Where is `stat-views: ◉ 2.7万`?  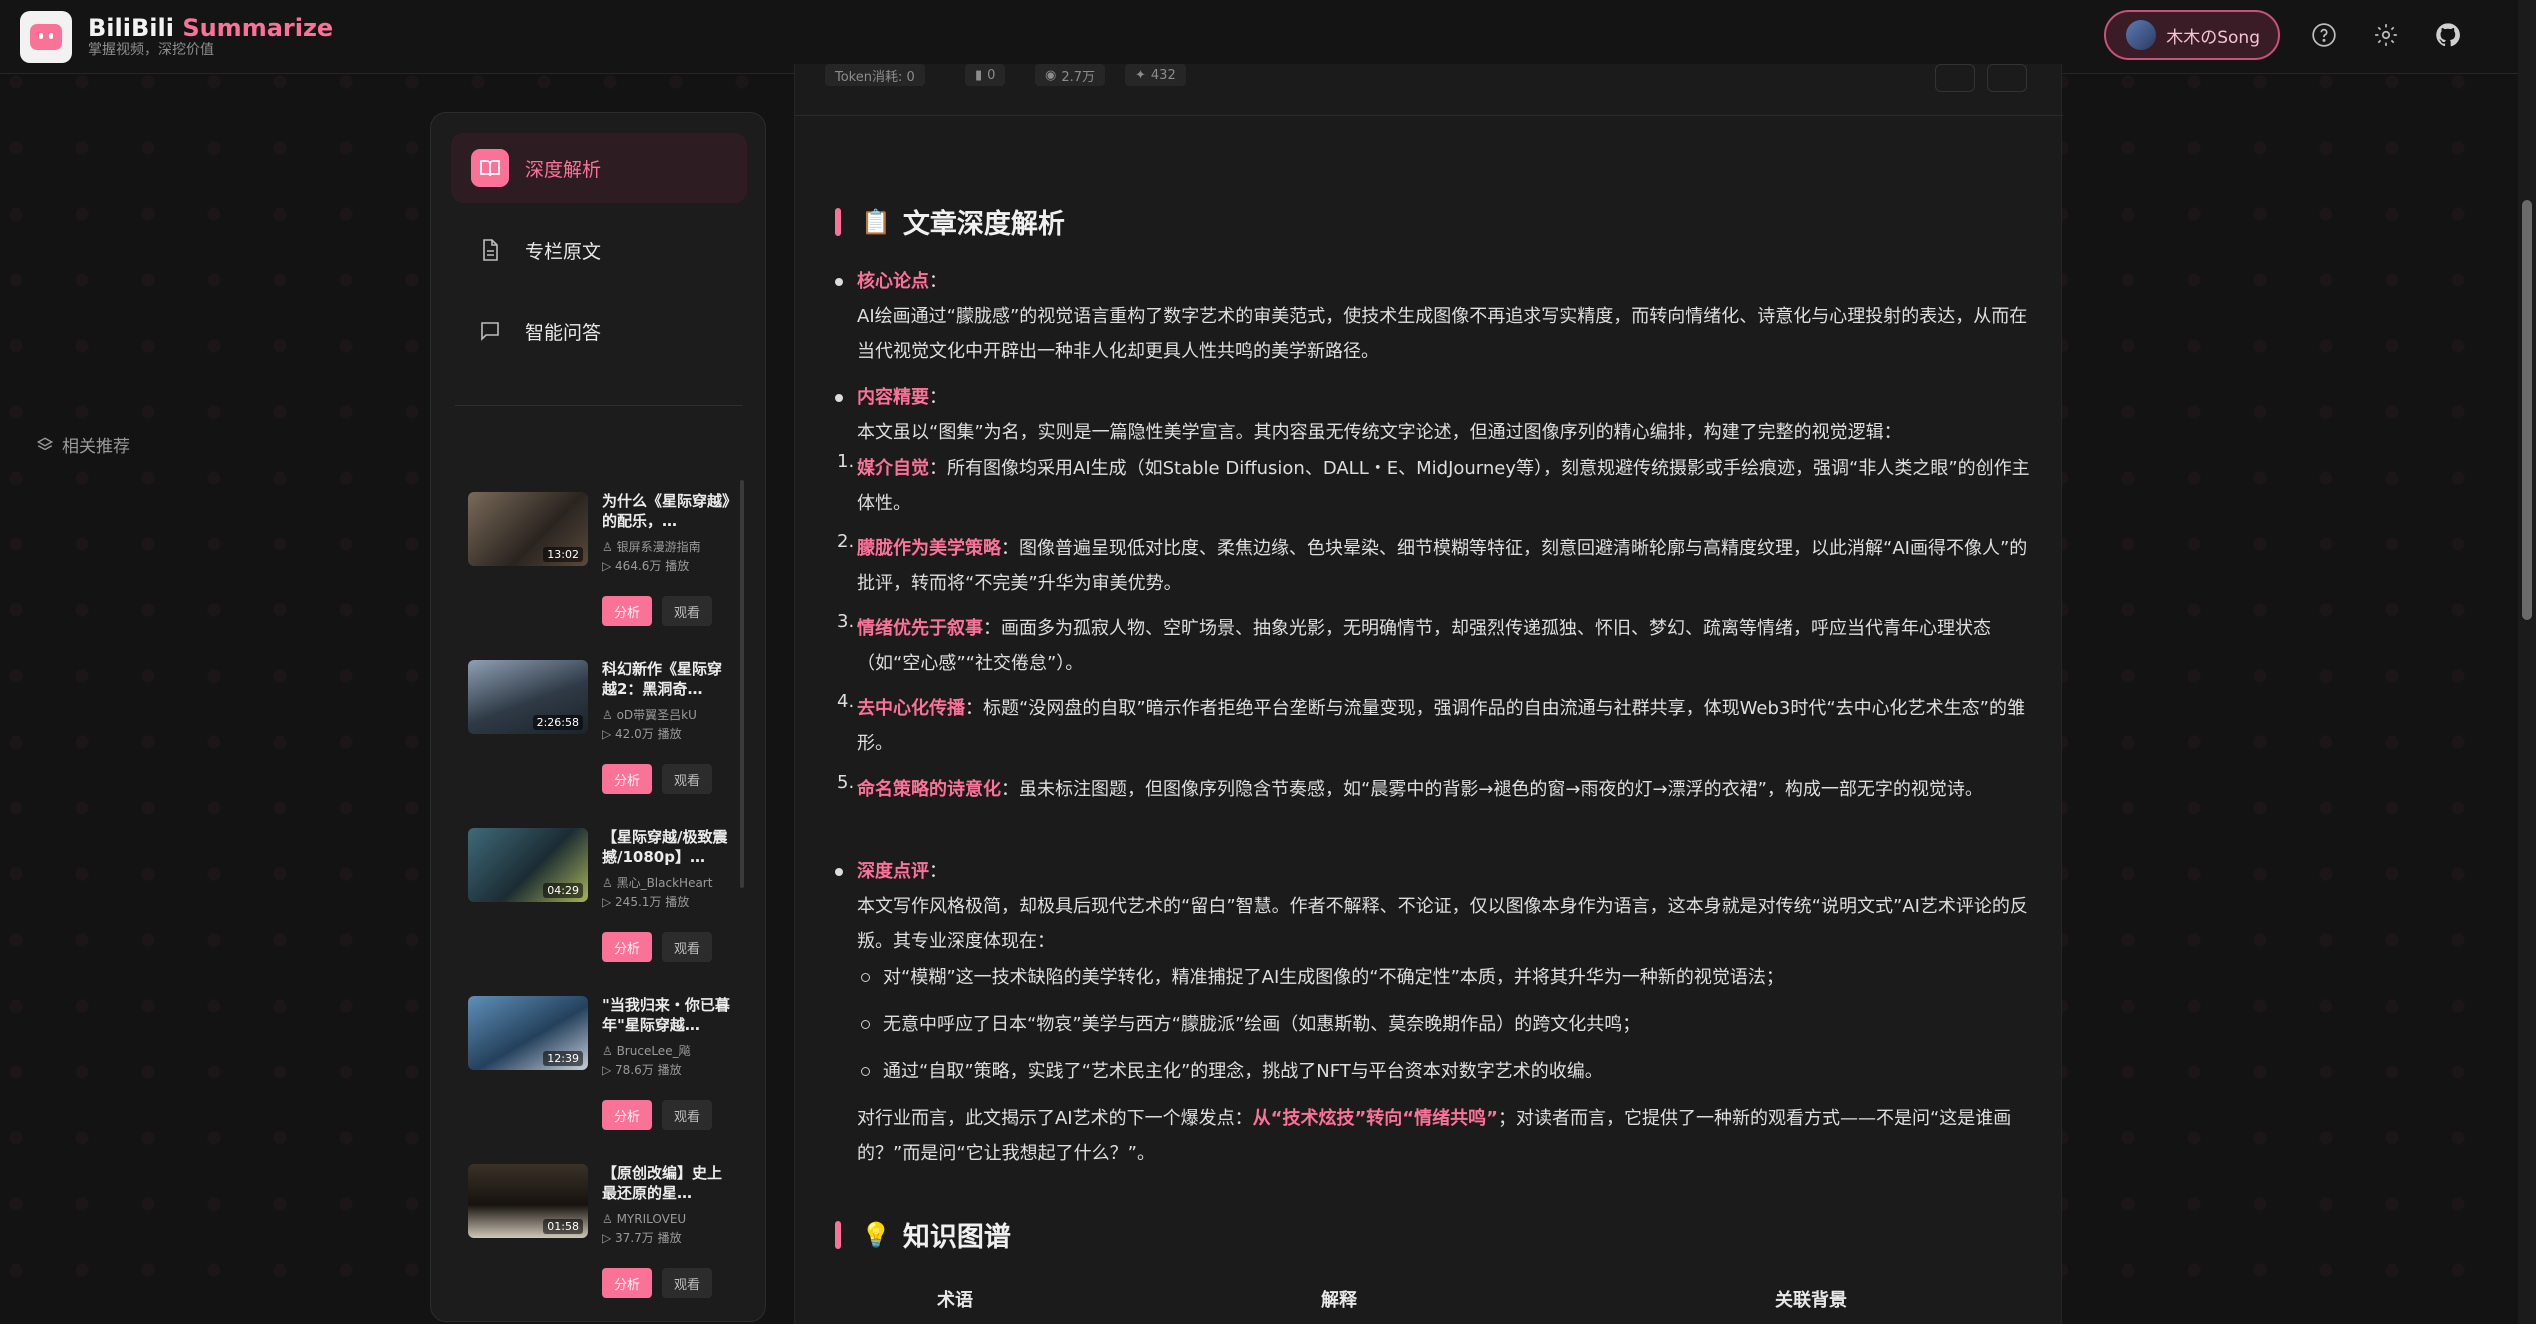
stat-views: ◉ 2.7万 is located at coordinates (1070, 75).